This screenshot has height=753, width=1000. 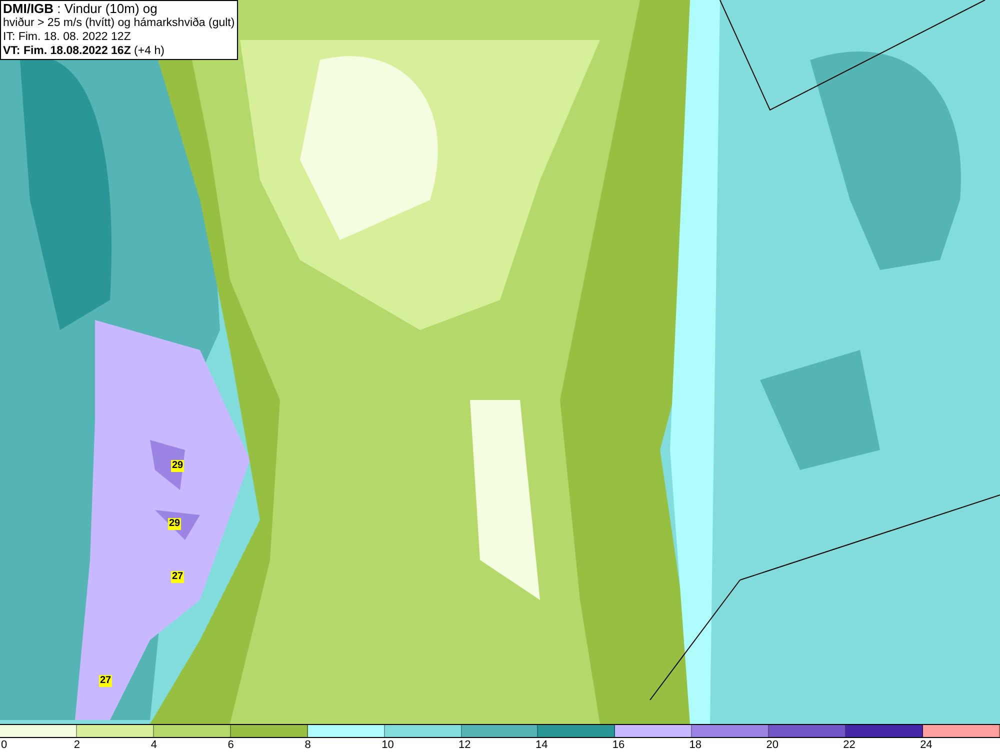 What do you see at coordinates (618, 745) in the screenshot?
I see `legend-tick-label: 16` at bounding box center [618, 745].